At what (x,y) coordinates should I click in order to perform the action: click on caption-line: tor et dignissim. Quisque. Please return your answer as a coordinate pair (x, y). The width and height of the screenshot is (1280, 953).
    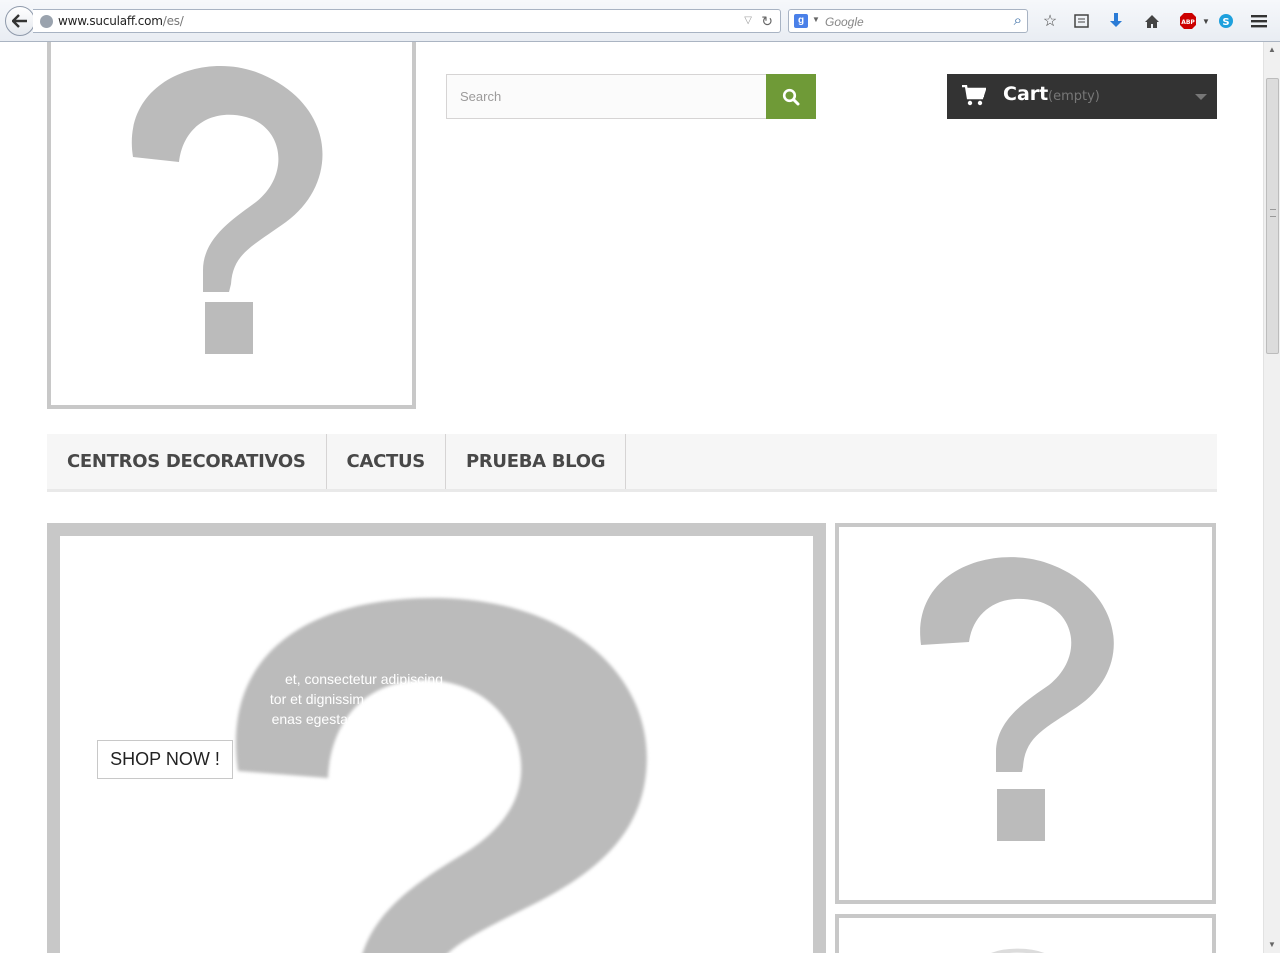
    Looking at the image, I should click on (346, 699).